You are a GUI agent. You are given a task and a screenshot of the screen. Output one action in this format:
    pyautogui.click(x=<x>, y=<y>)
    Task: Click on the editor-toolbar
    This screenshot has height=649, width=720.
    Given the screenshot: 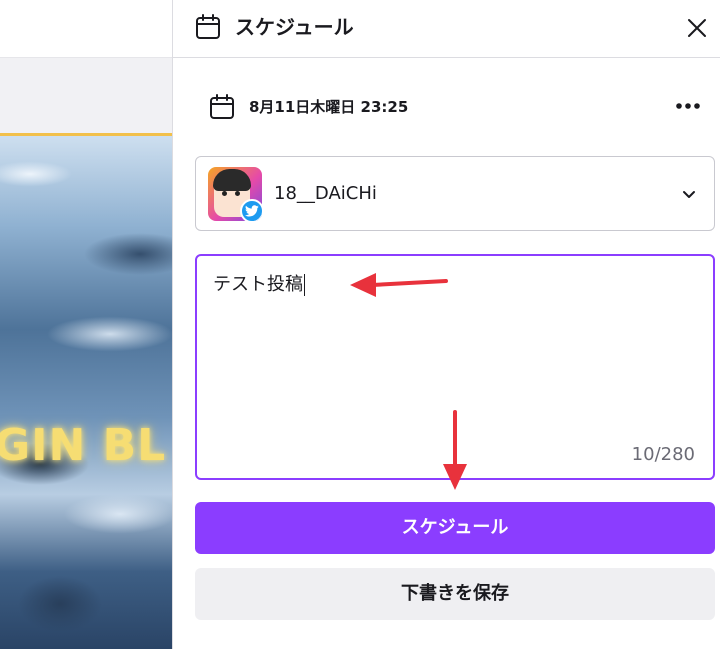 What is the action you would take?
    pyautogui.click(x=86, y=96)
    